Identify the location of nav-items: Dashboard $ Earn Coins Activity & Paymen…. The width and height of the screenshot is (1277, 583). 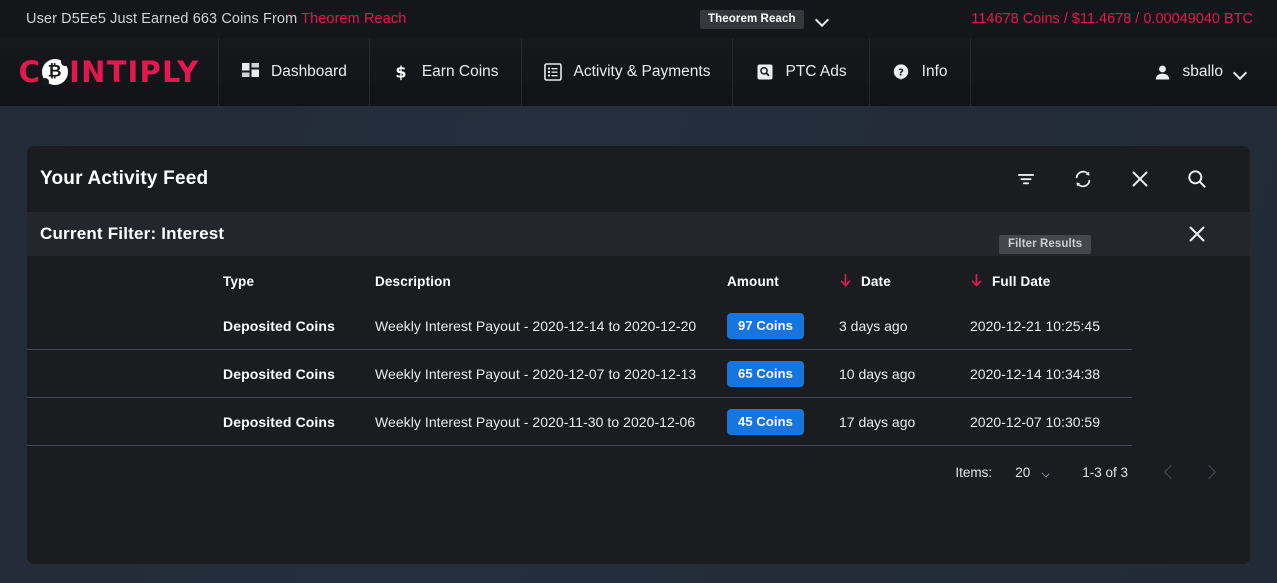
(594, 72).